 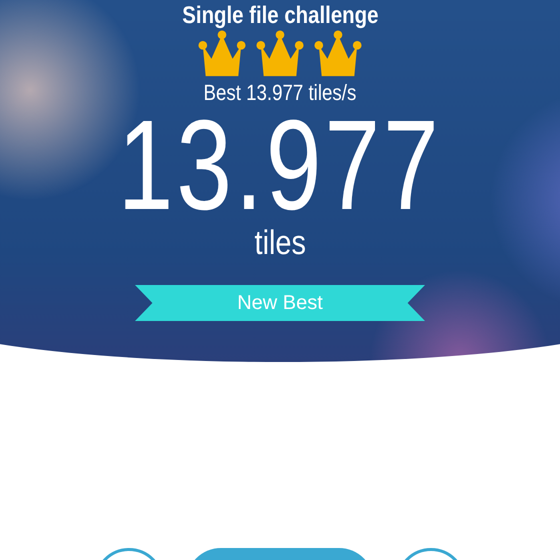 What do you see at coordinates (280, 16) in the screenshot?
I see `challenge-title: Single file challenge` at bounding box center [280, 16].